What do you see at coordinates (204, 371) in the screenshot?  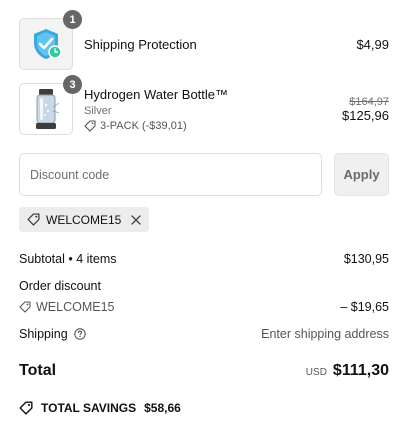 I see `total-row: Total USD $111,30` at bounding box center [204, 371].